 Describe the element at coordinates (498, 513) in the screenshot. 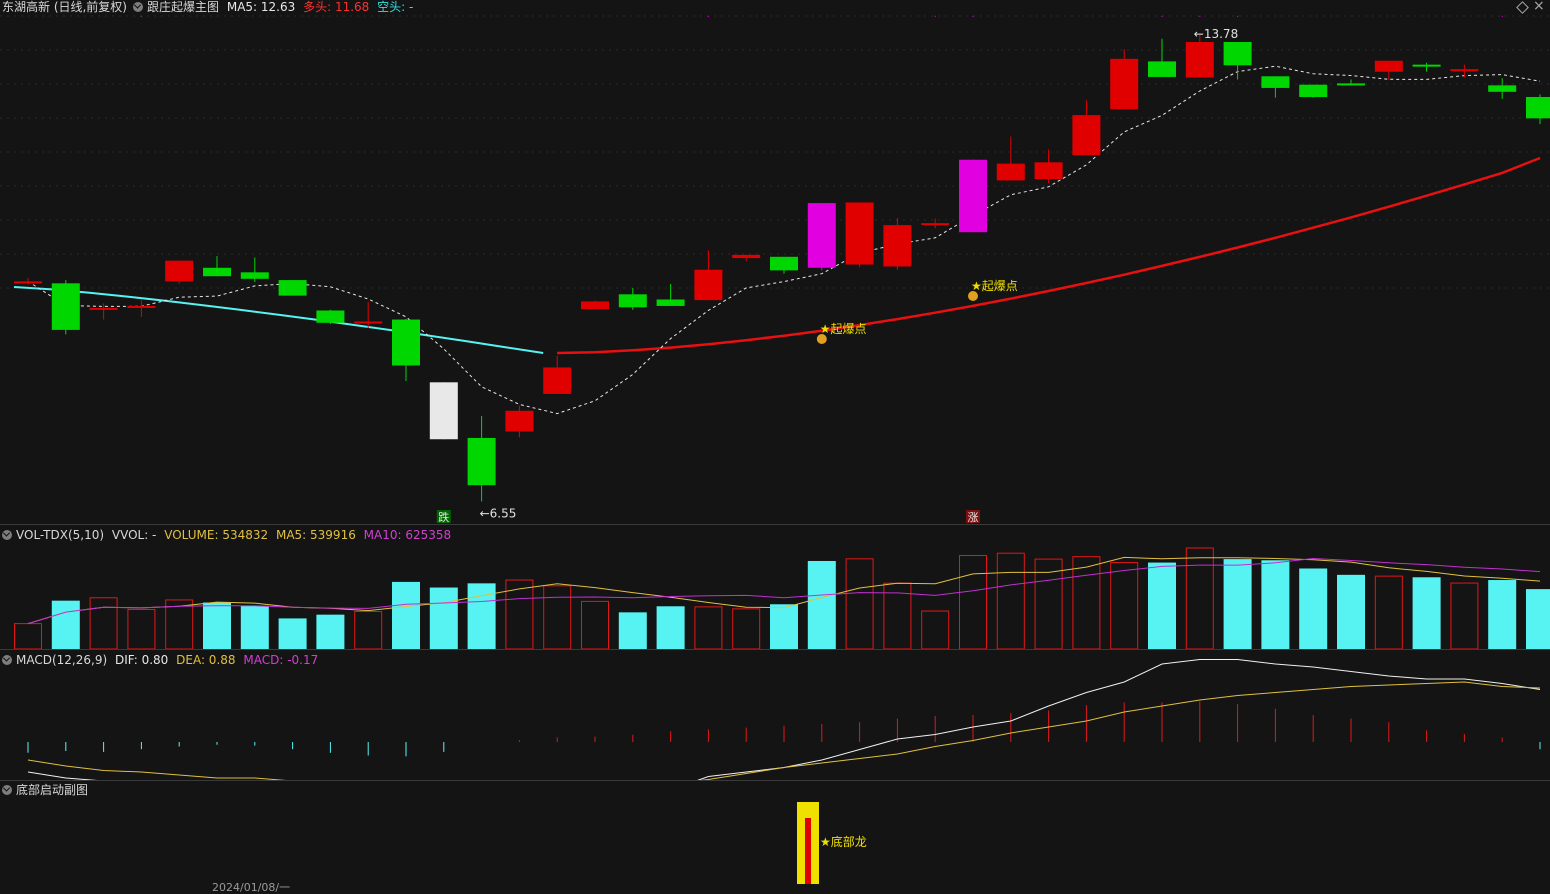

I see `low-price-label: ←6.55` at that location.